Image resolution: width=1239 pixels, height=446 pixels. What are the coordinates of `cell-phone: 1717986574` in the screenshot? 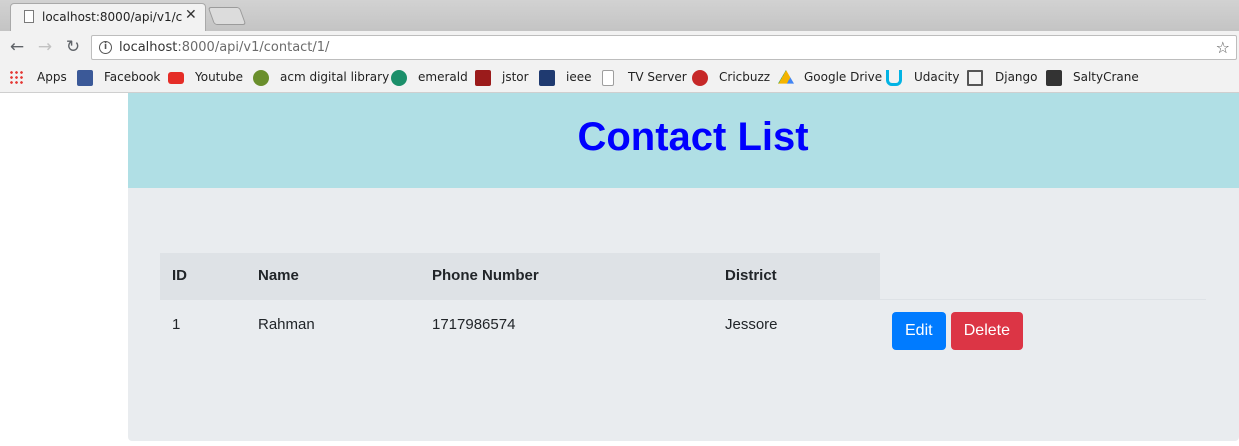 It's located at (566, 329).